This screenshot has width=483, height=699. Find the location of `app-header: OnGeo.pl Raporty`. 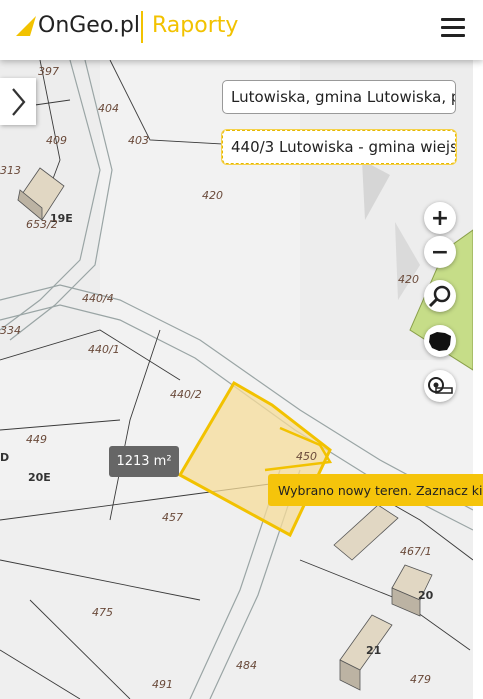

app-header: OnGeo.pl Raporty is located at coordinates (241, 30).